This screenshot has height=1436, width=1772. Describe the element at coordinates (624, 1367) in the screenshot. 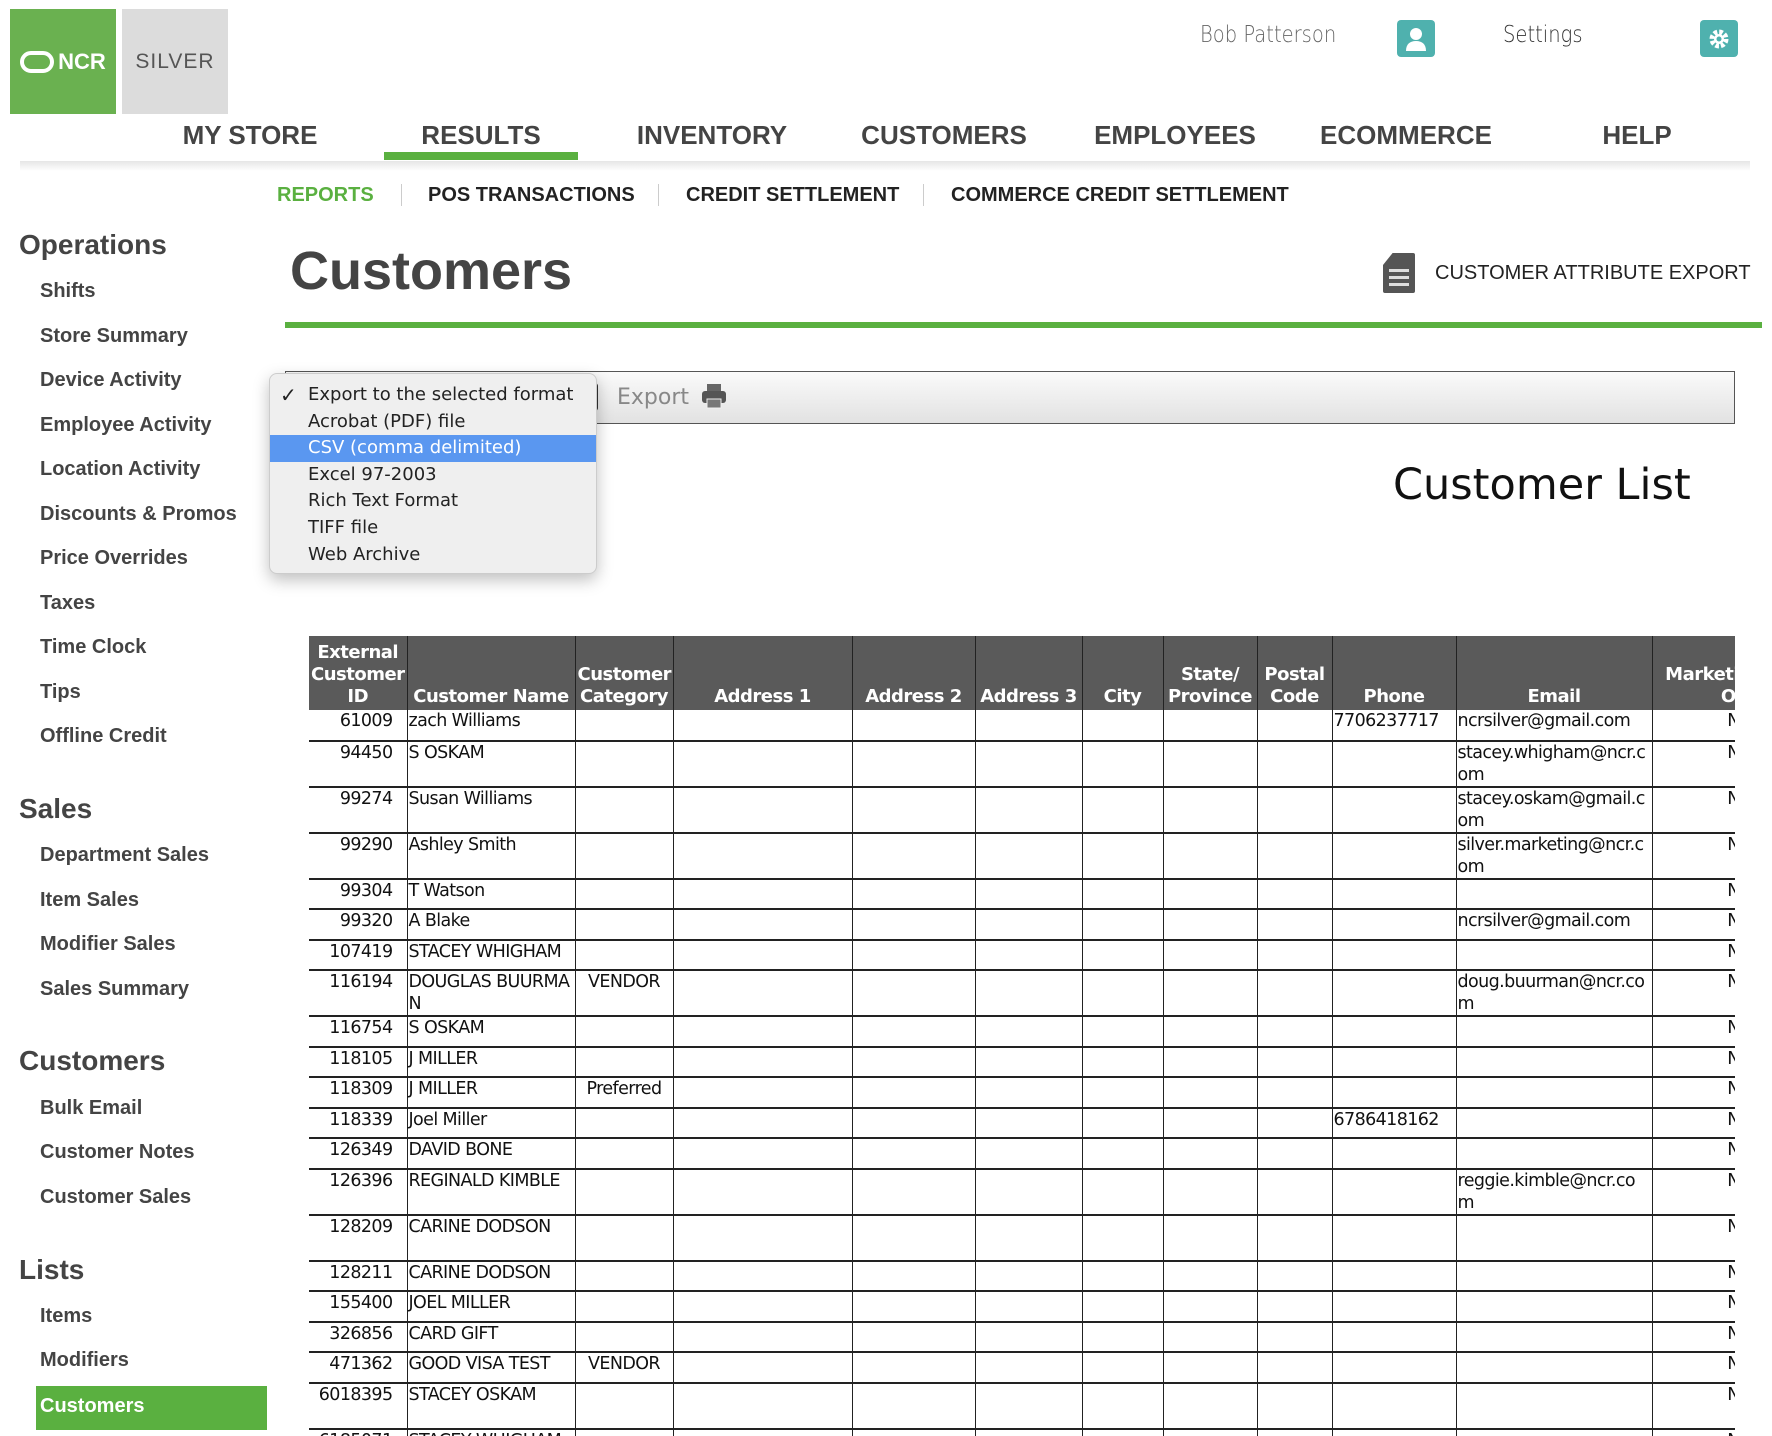

I see `cell-category: VENDOR` at that location.